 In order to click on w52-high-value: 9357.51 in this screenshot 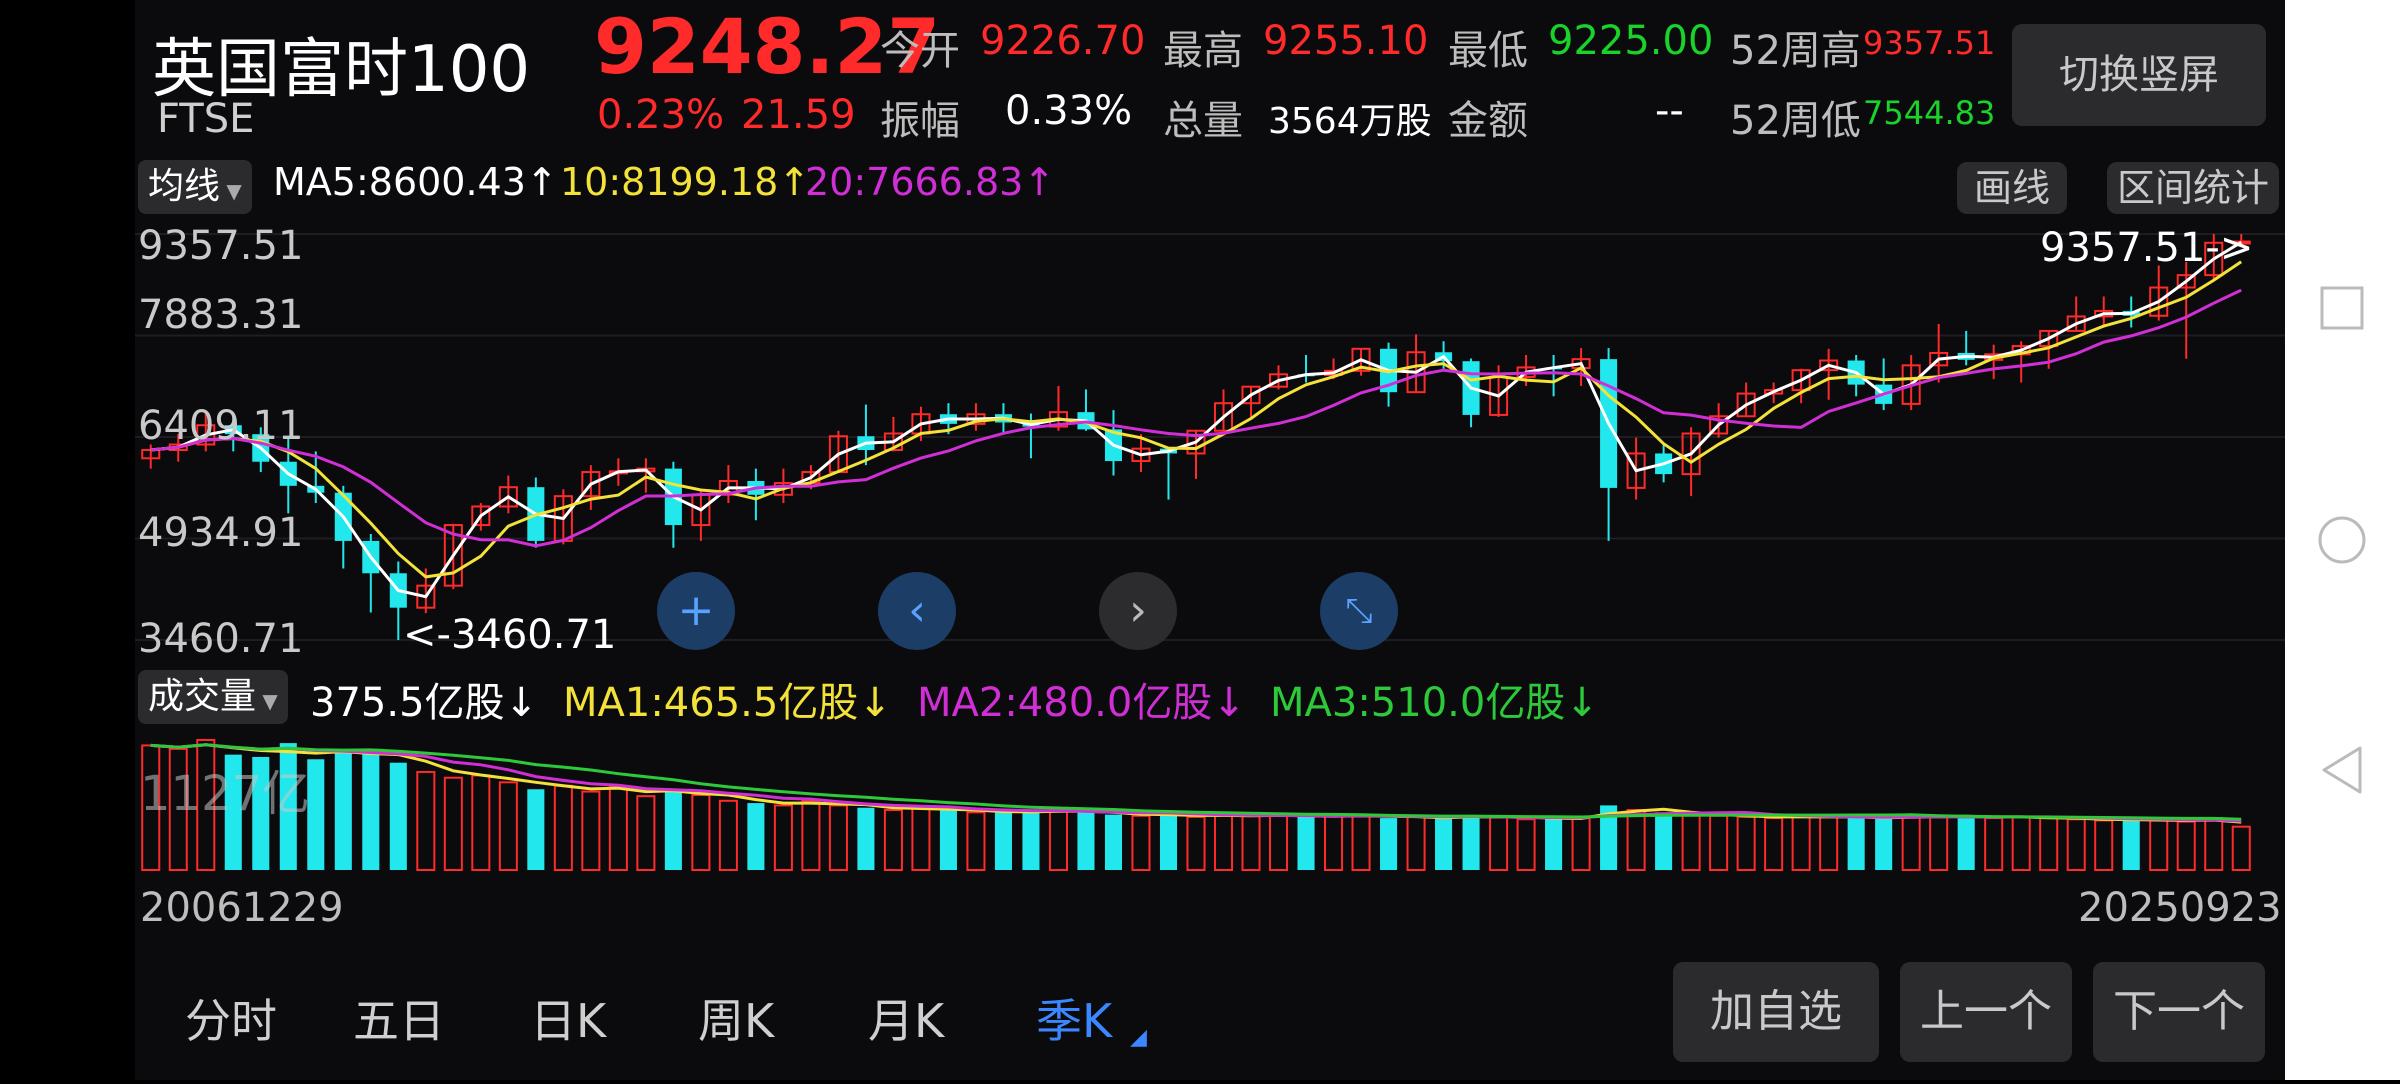, I will do `click(1929, 43)`.